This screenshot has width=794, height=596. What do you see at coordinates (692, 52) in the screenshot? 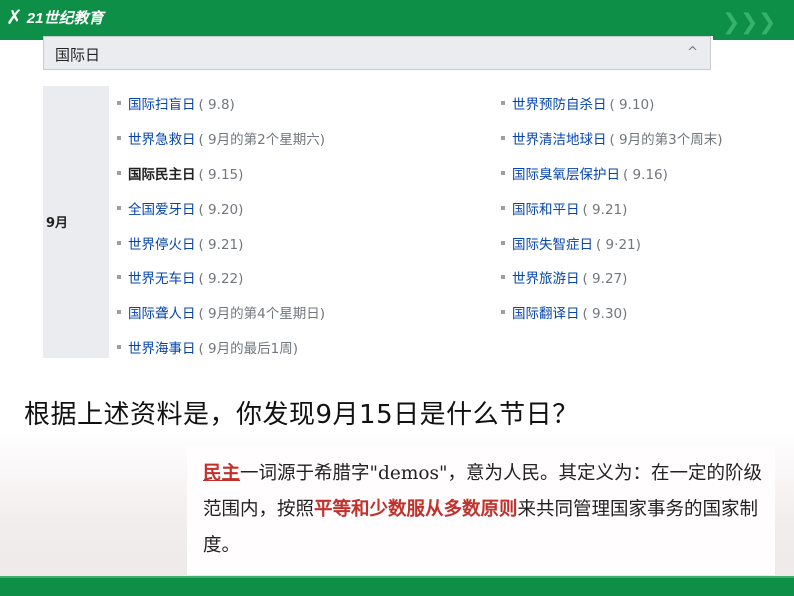
I see `collapse-icon: ^` at bounding box center [692, 52].